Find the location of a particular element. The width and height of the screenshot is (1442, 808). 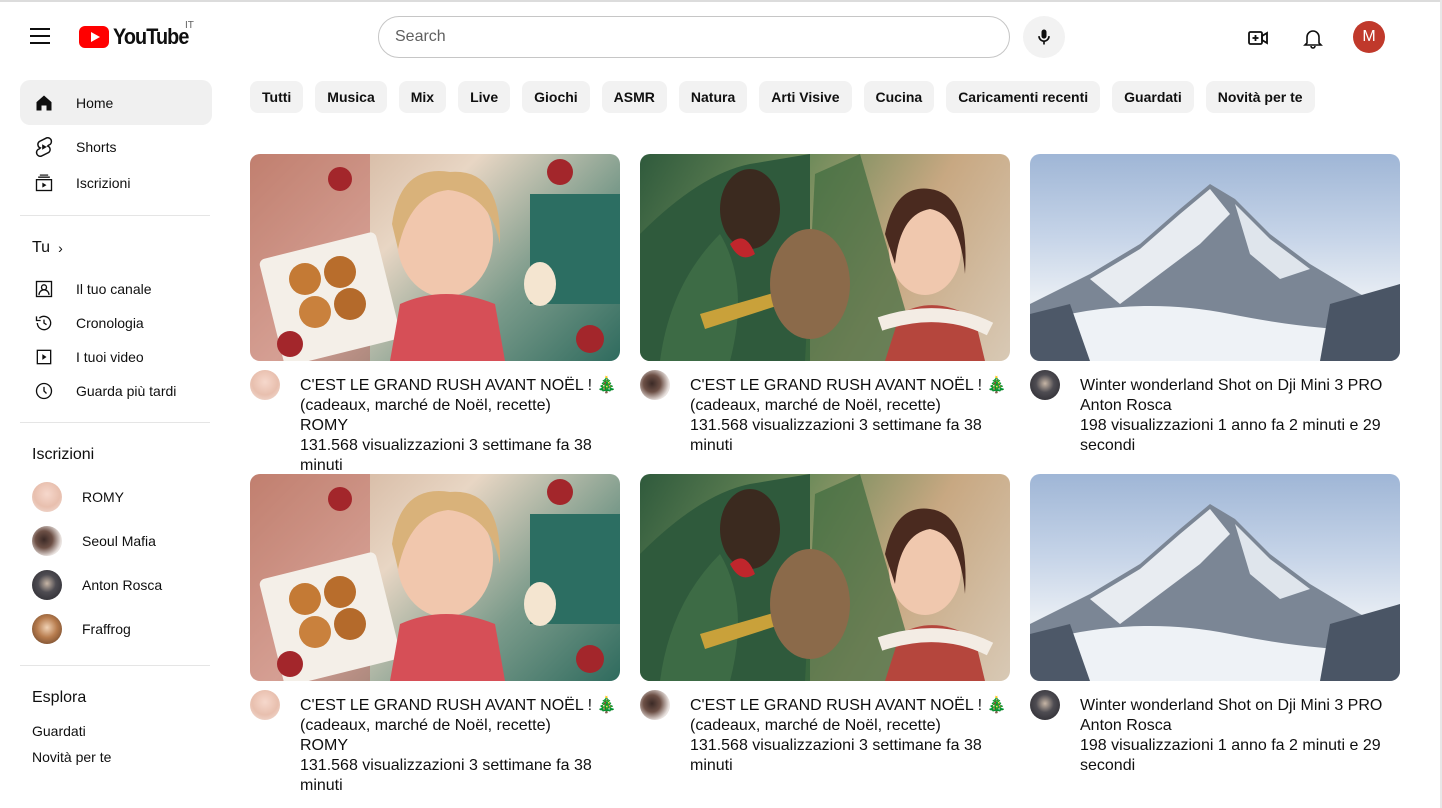

masthead: YouTube IT M is located at coordinates (720, 37).